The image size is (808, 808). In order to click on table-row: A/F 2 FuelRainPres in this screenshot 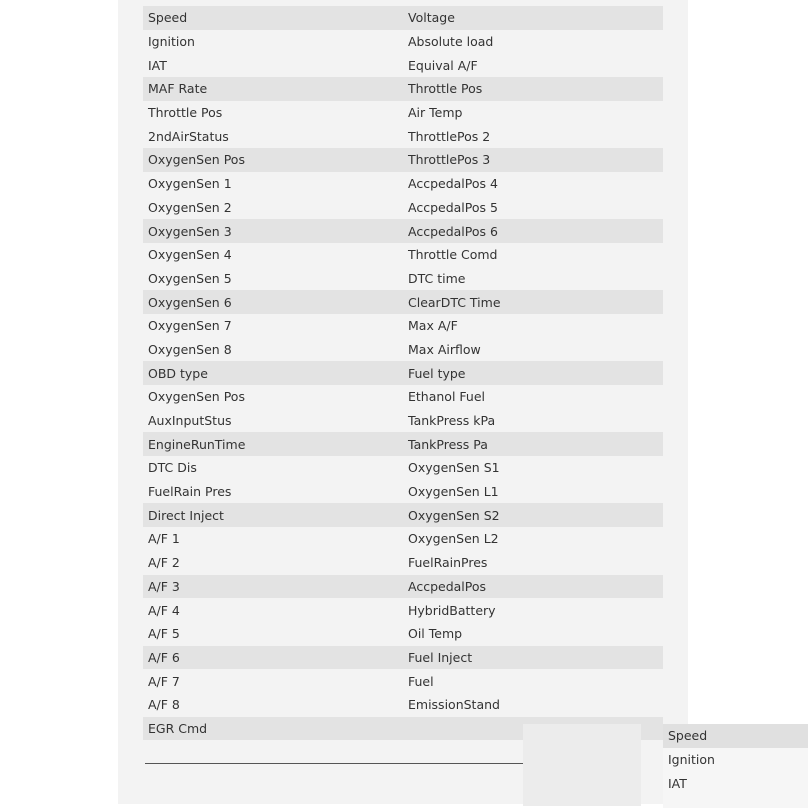, I will do `click(403, 563)`.